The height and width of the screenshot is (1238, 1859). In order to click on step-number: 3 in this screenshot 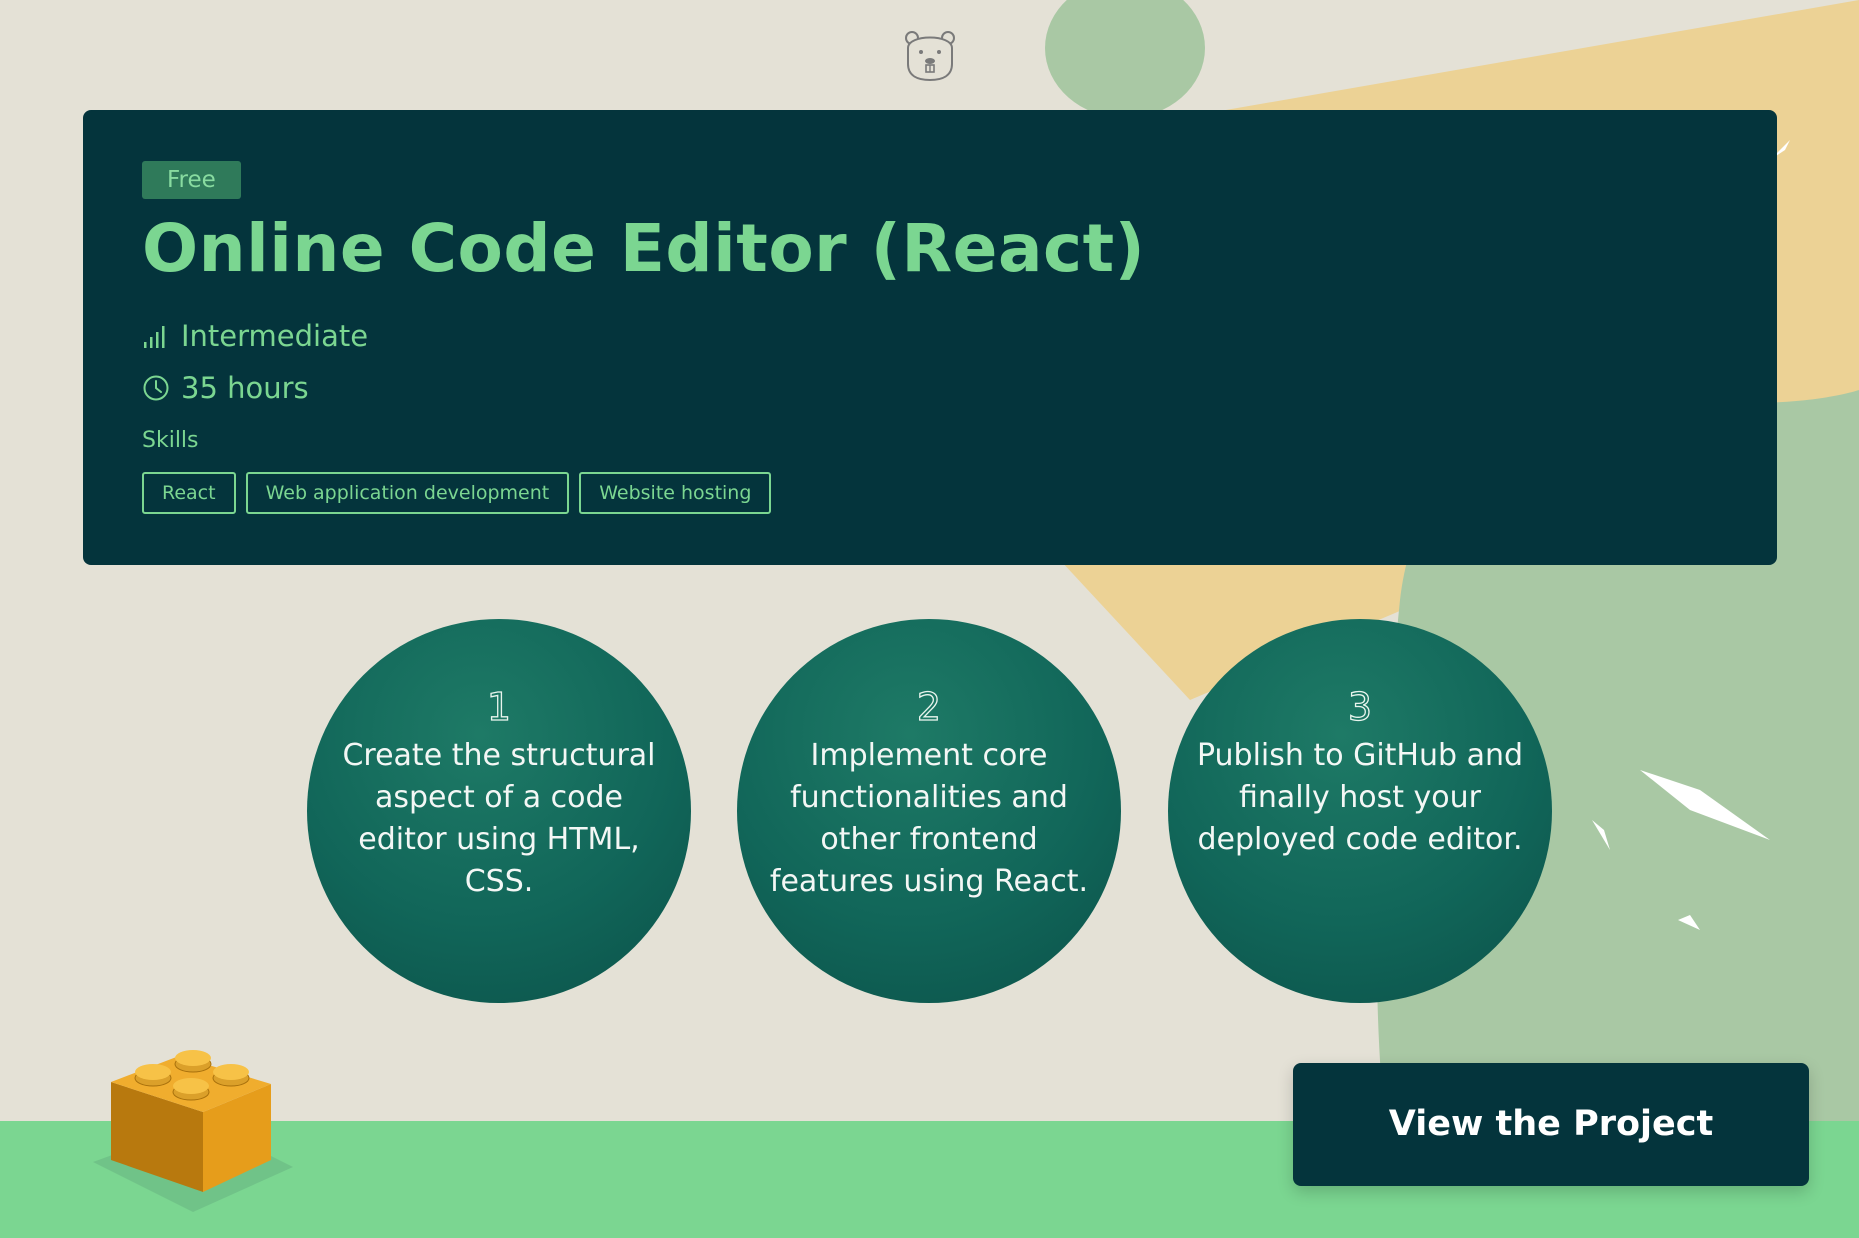, I will do `click(1360, 706)`.